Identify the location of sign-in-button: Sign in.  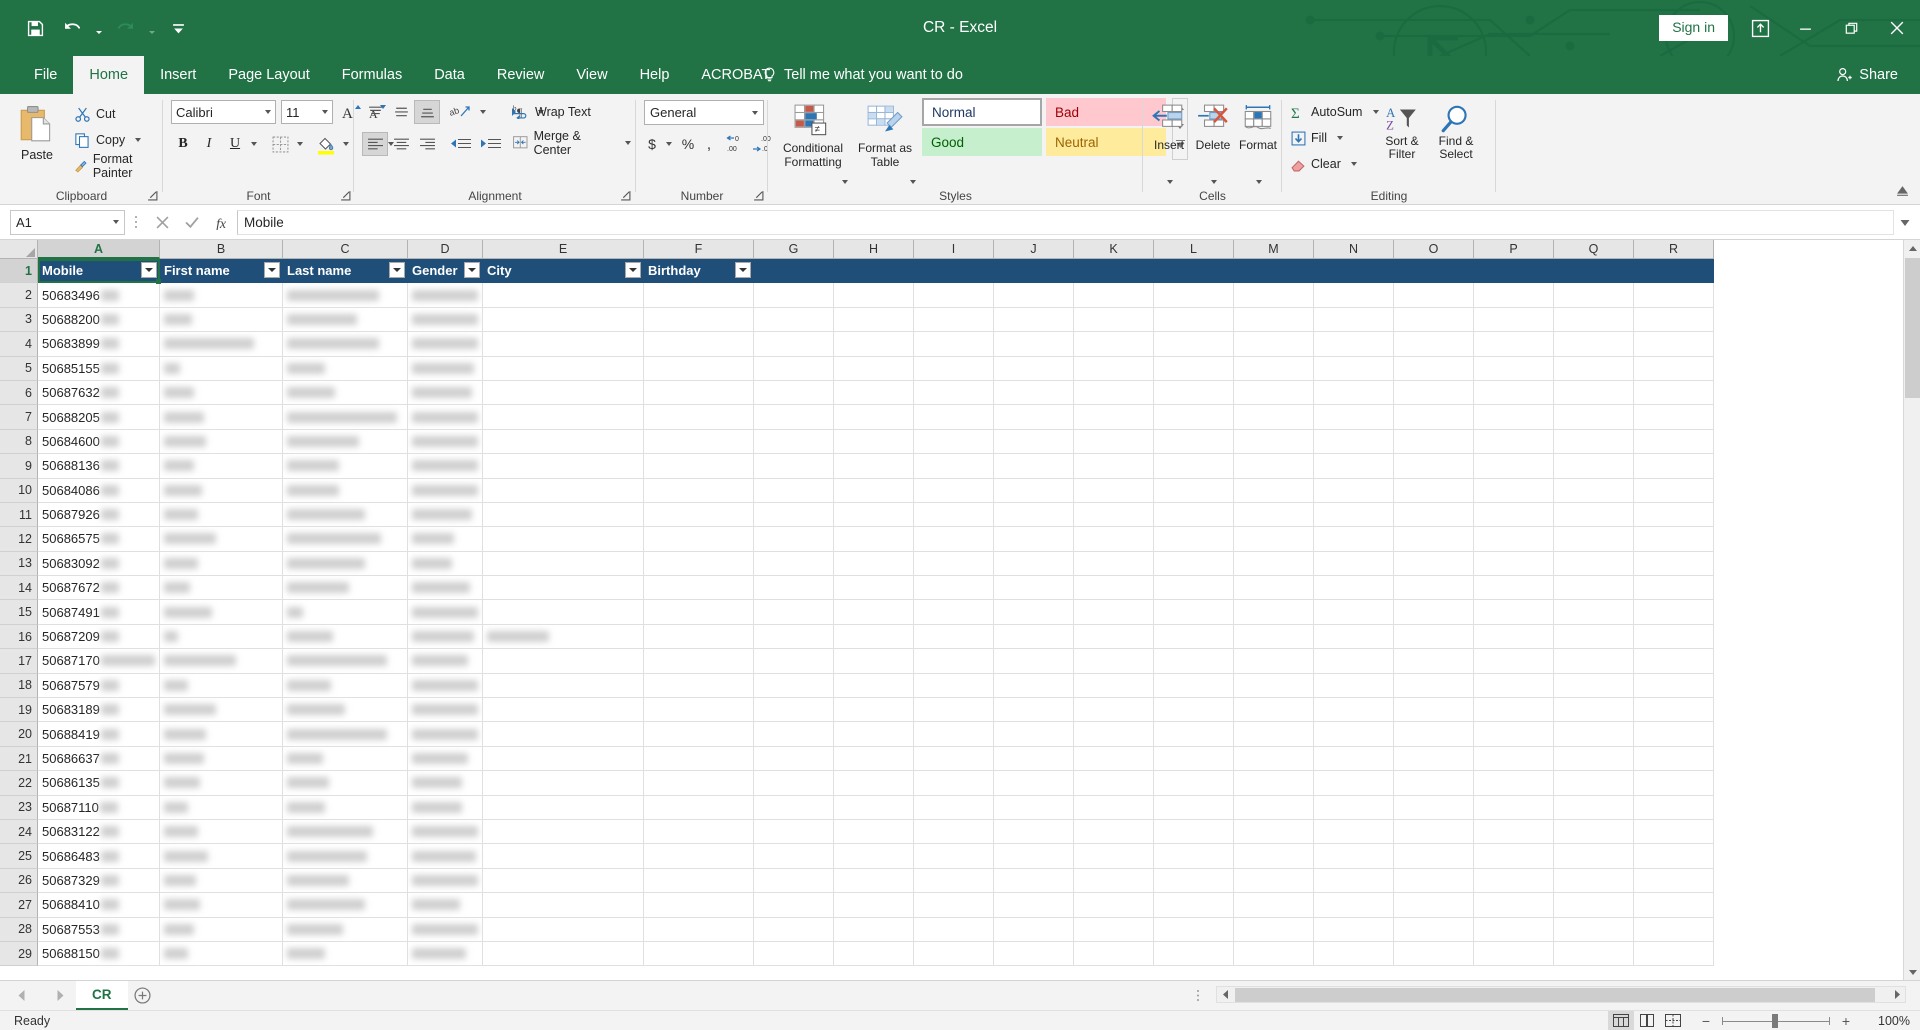
(1693, 28).